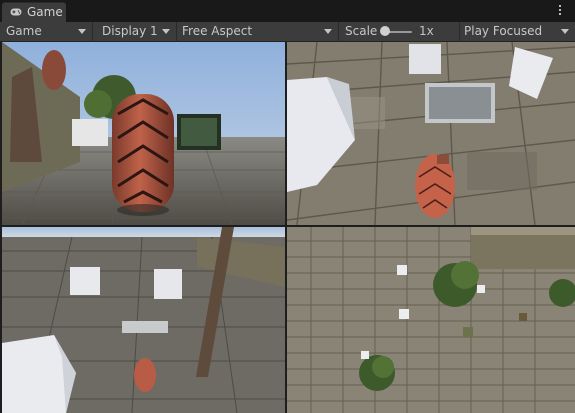 This screenshot has width=575, height=413. What do you see at coordinates (426, 31) in the screenshot?
I see `scale-value: 1x` at bounding box center [426, 31].